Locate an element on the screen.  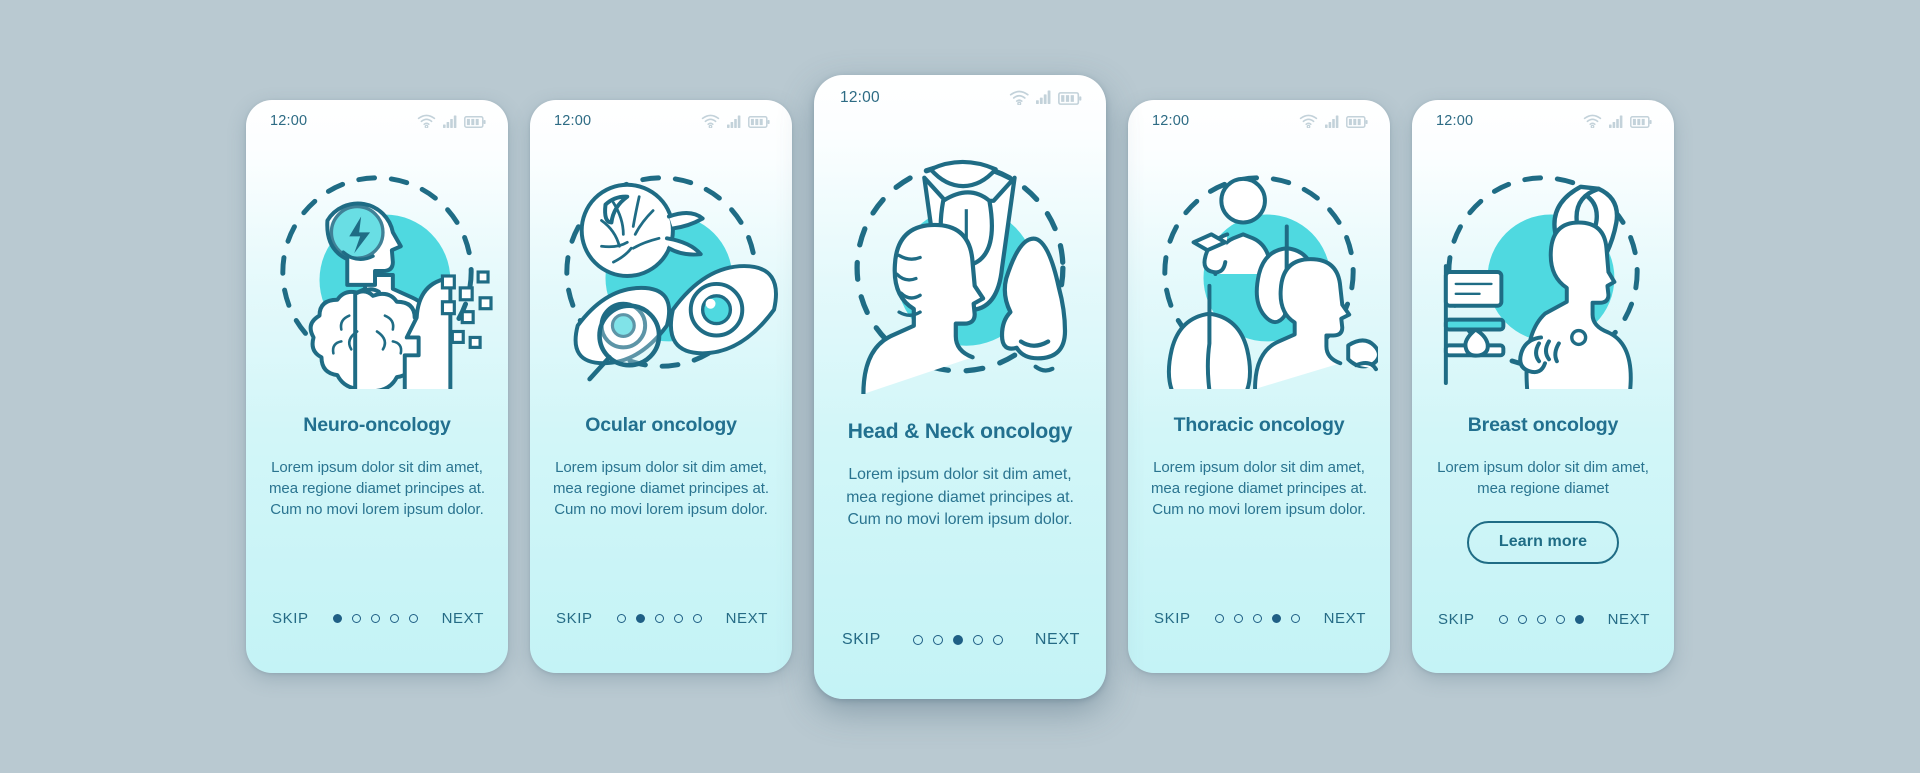
card-title: Breast oncology is located at coordinates (1543, 425).